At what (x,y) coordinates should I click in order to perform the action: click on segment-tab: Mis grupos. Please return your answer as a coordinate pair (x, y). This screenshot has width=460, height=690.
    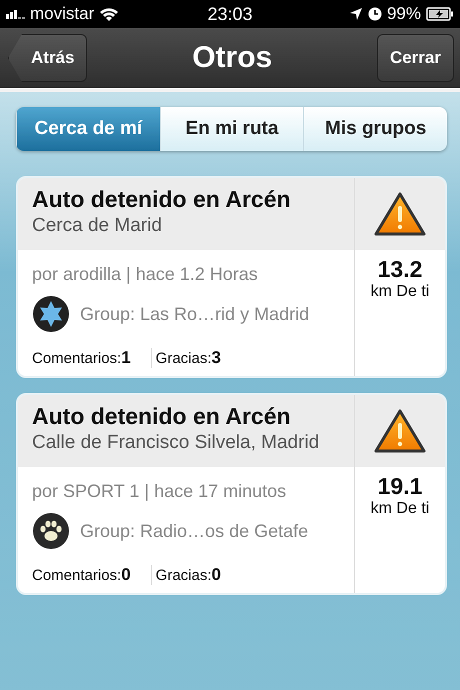
    Looking at the image, I should click on (375, 129).